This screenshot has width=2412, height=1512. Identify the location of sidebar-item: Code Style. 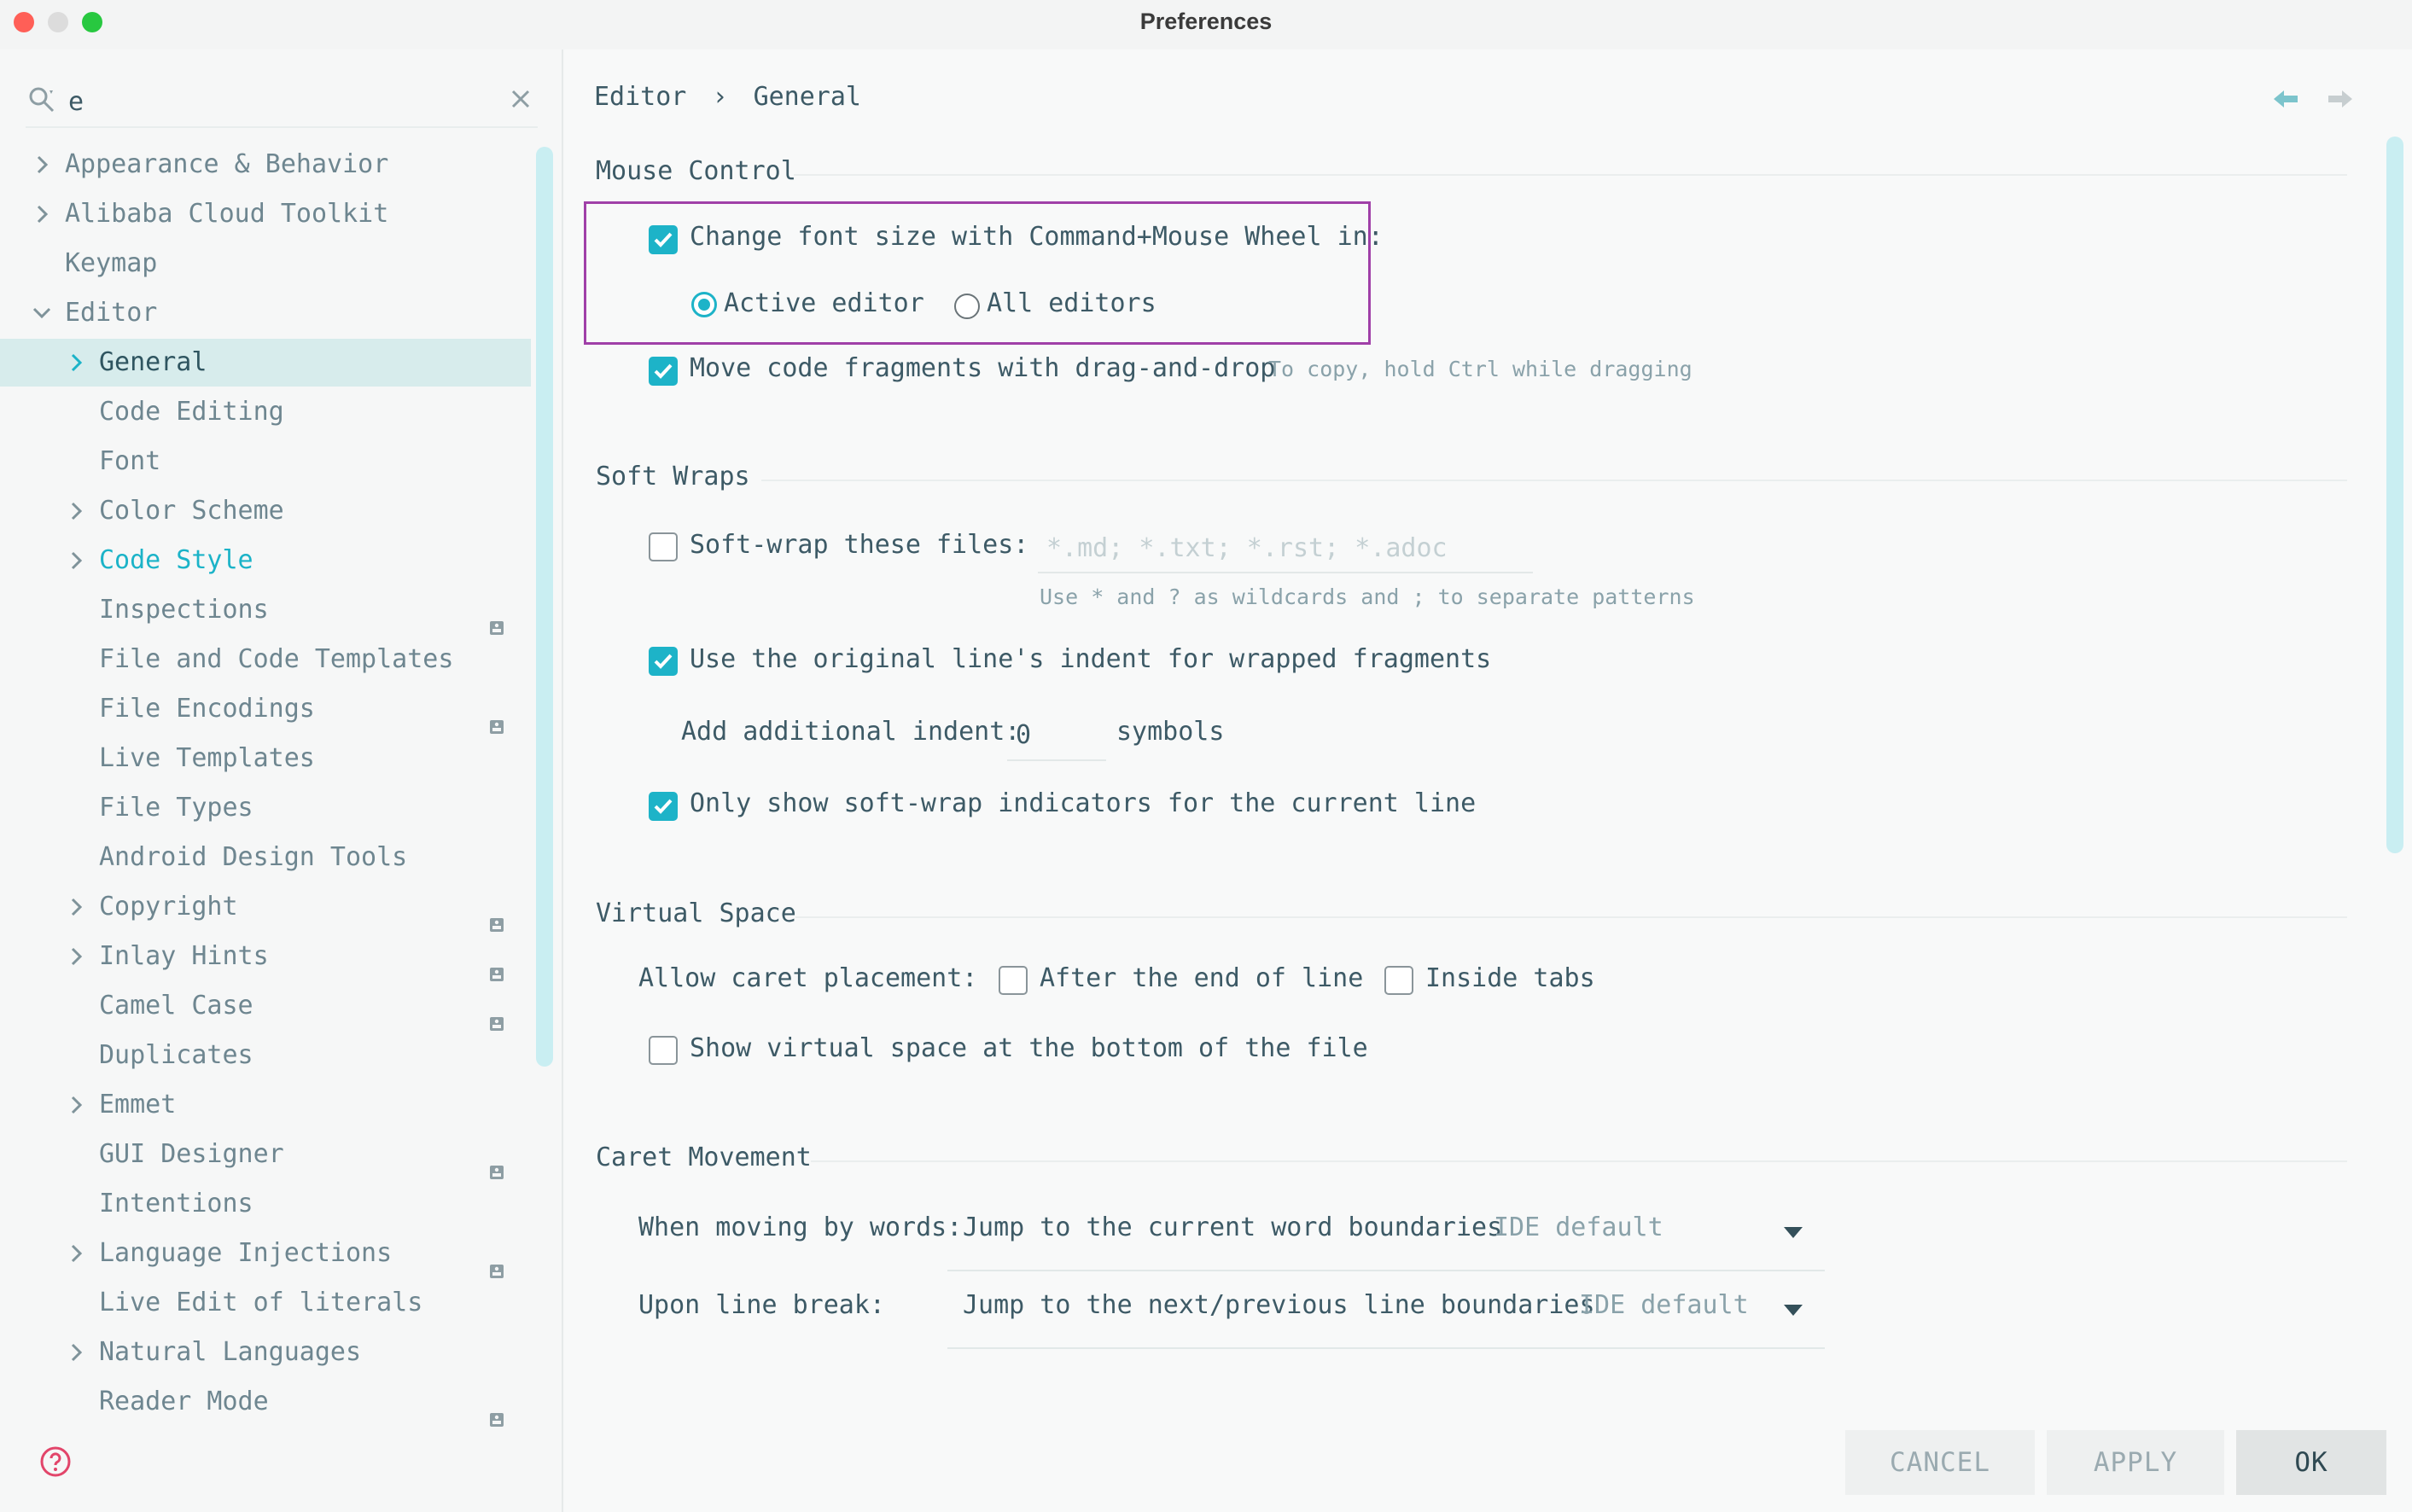
(265, 560).